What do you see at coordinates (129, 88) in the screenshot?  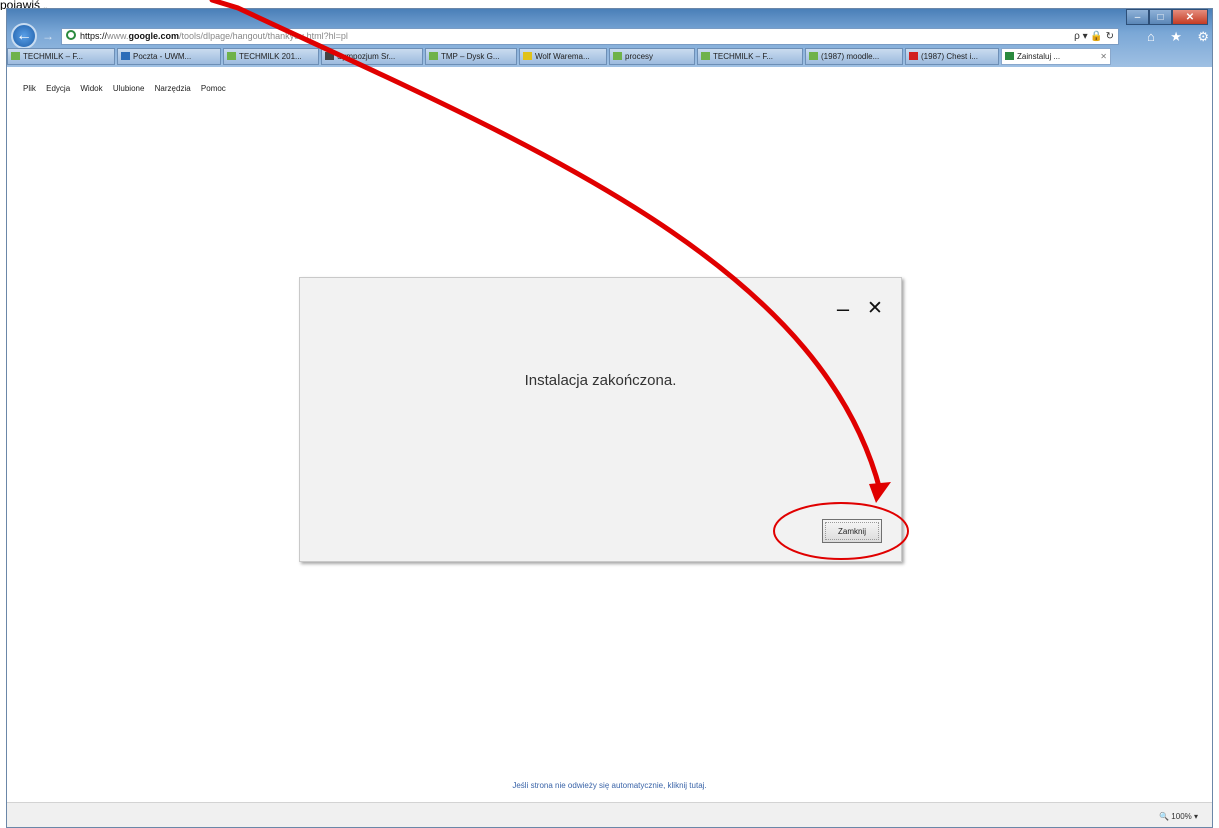 I see `menu-item-favorites: Ulubione` at bounding box center [129, 88].